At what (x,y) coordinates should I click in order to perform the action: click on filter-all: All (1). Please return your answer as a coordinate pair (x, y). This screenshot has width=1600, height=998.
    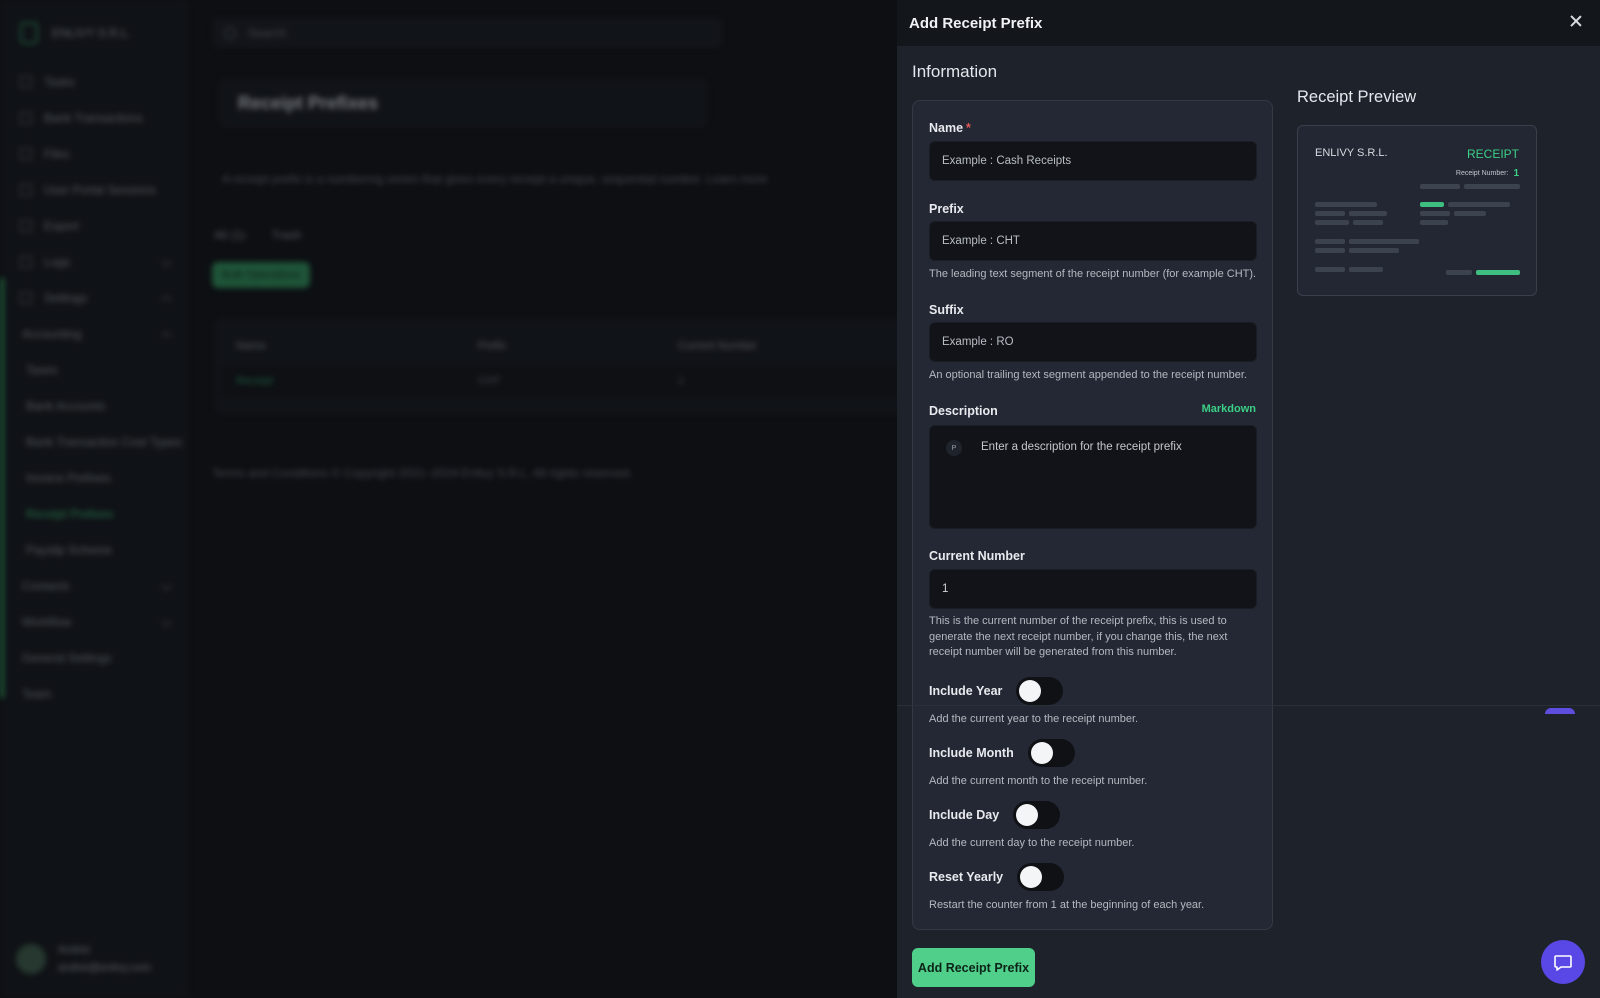
    Looking at the image, I should click on (229, 235).